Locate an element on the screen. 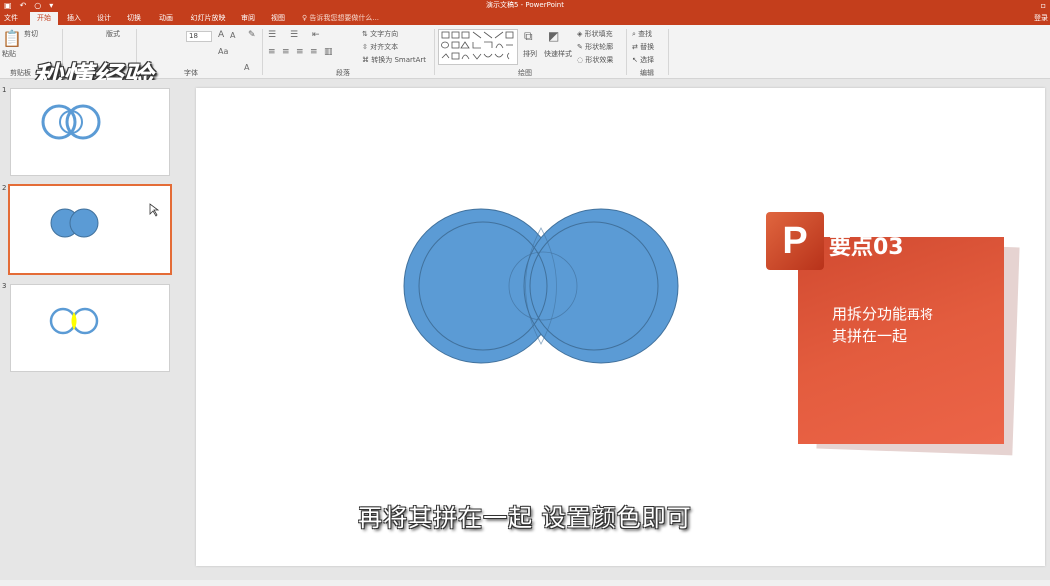 The width and height of the screenshot is (1050, 586). callout-line1-small: 再将 is located at coordinates (920, 315).